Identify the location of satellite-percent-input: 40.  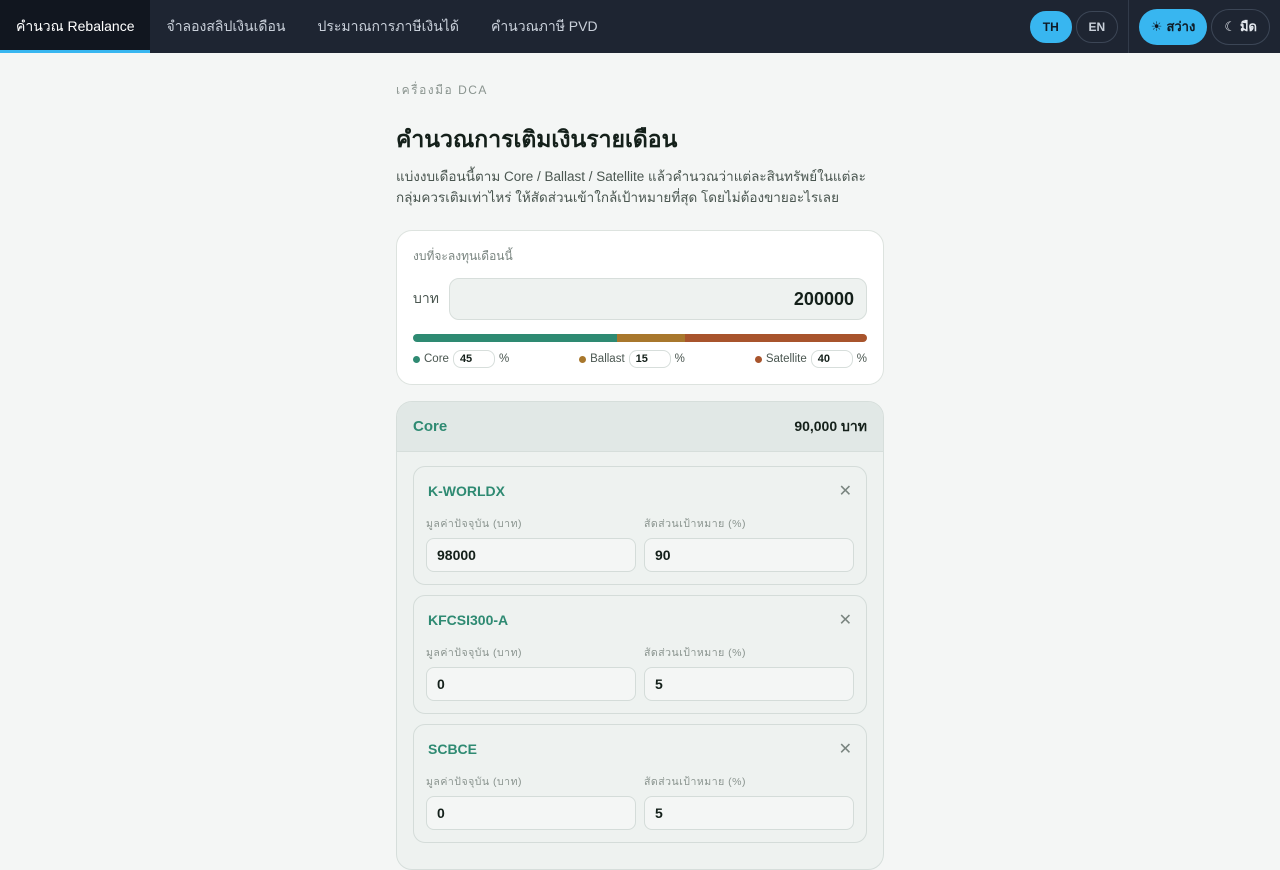
(831, 359).